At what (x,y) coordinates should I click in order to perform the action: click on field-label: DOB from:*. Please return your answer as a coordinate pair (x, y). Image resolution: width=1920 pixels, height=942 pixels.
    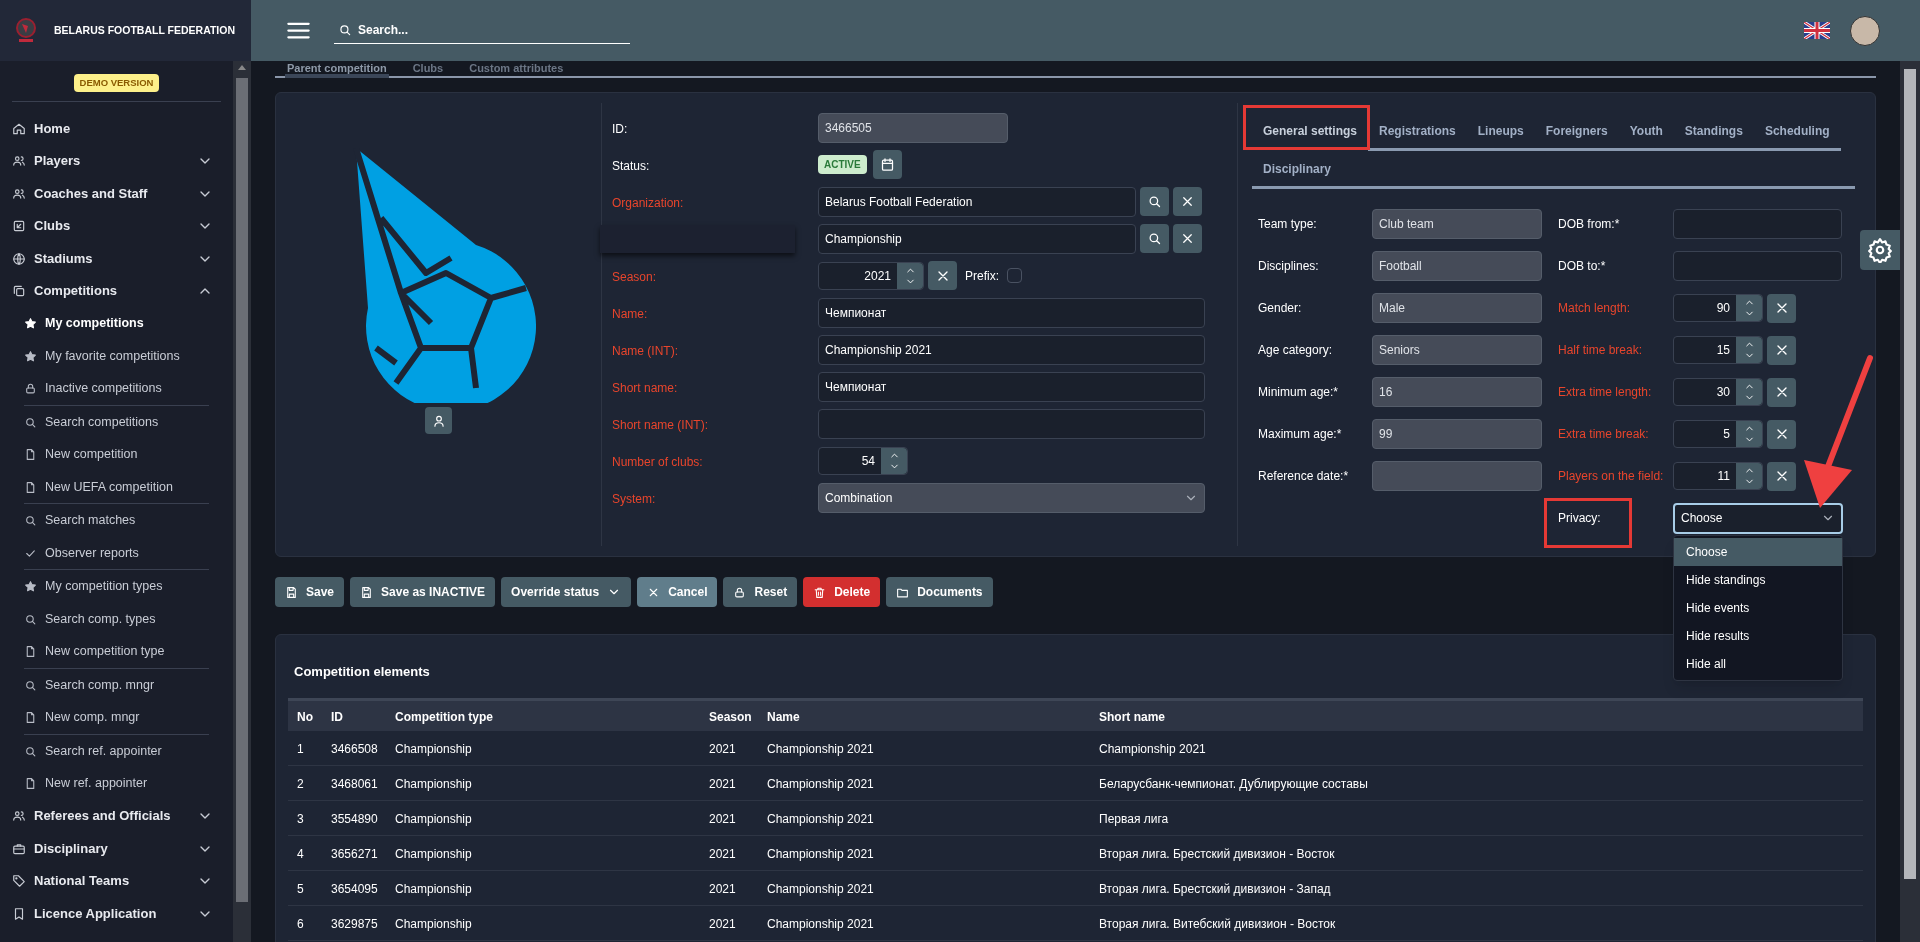
    Looking at the image, I should click on (1589, 224).